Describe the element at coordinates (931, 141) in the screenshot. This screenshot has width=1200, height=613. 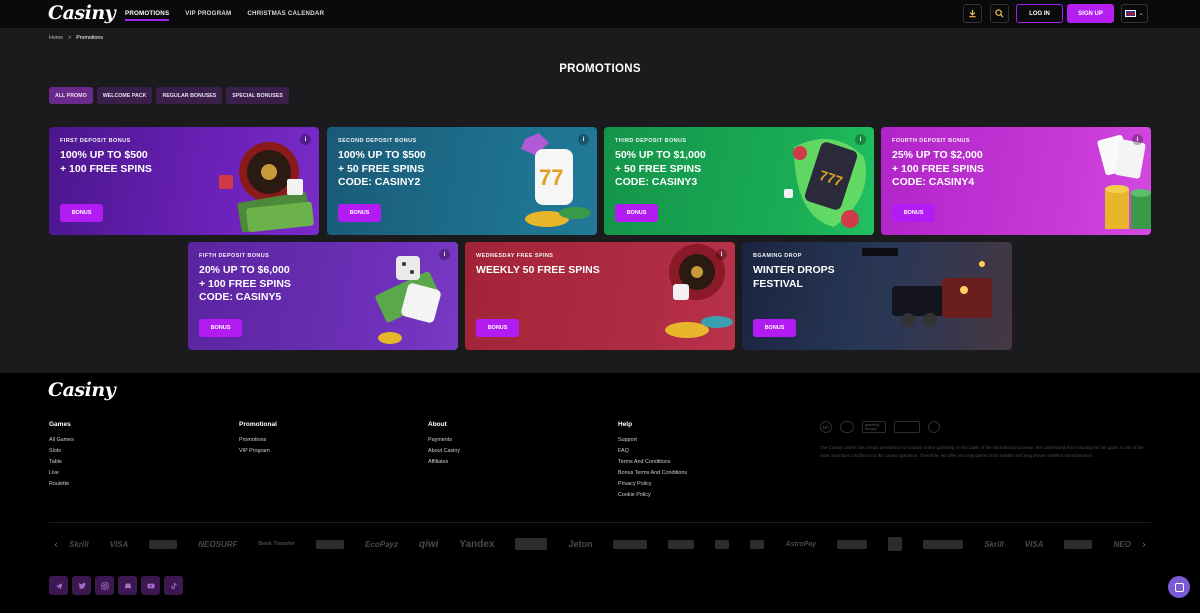
I see `card-tag: FOURTH DEPOSIT BONUS` at that location.